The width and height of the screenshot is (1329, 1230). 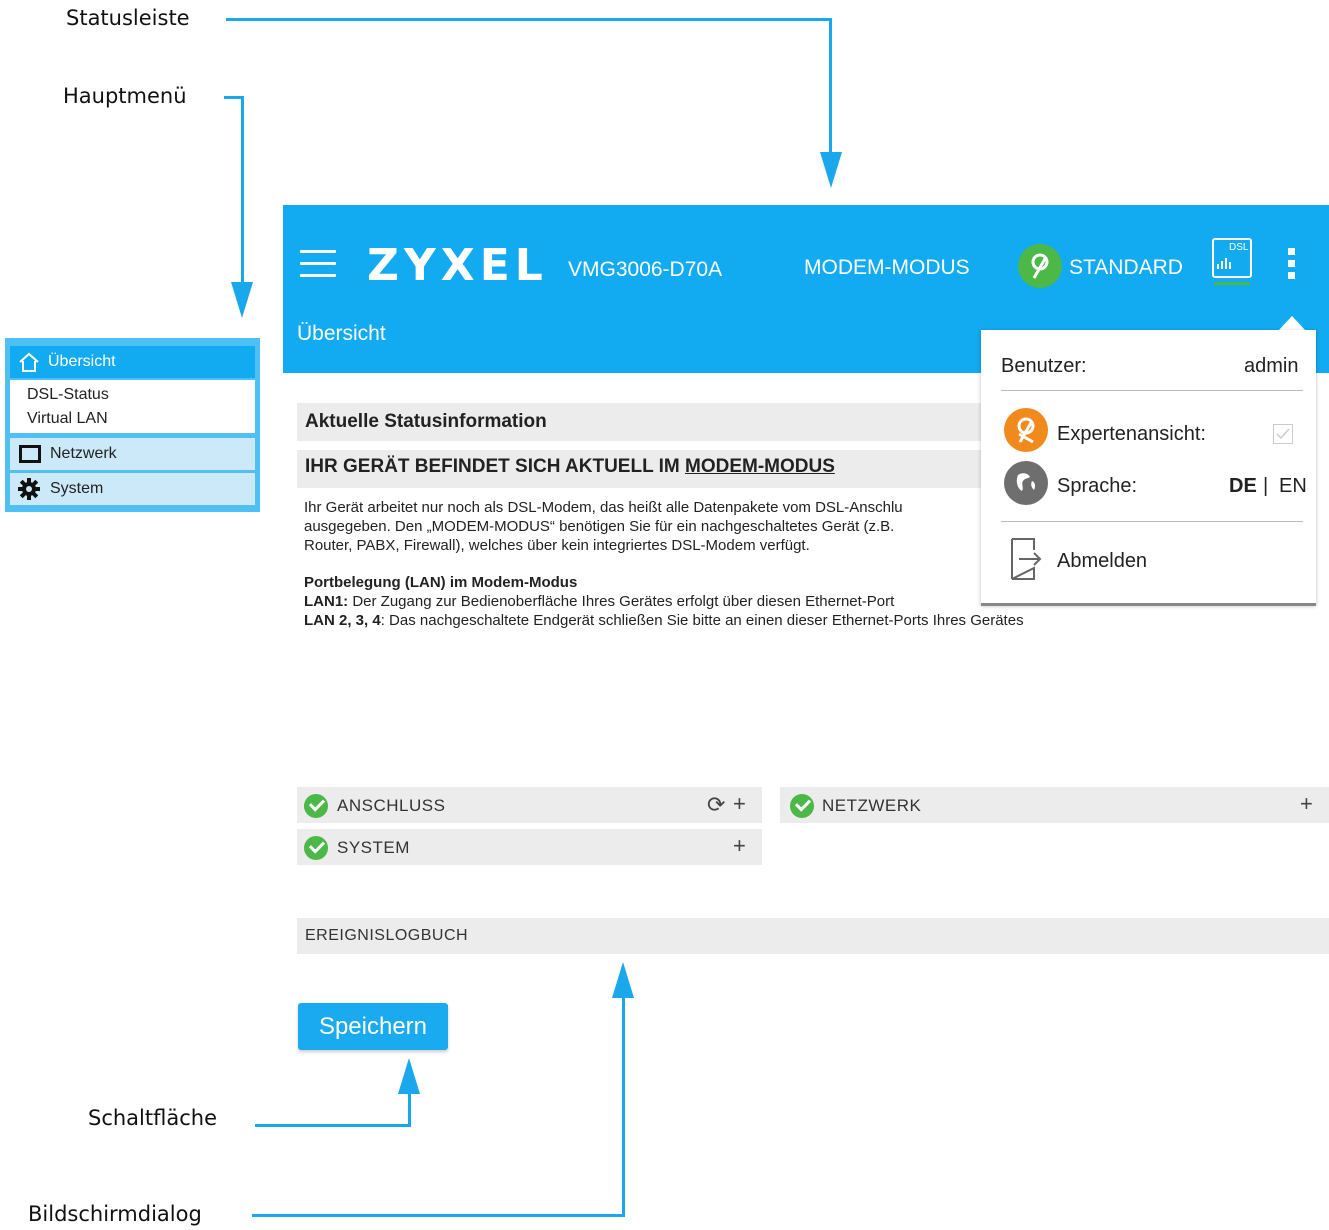 I want to click on globe-icon, so click(x=1026, y=483).